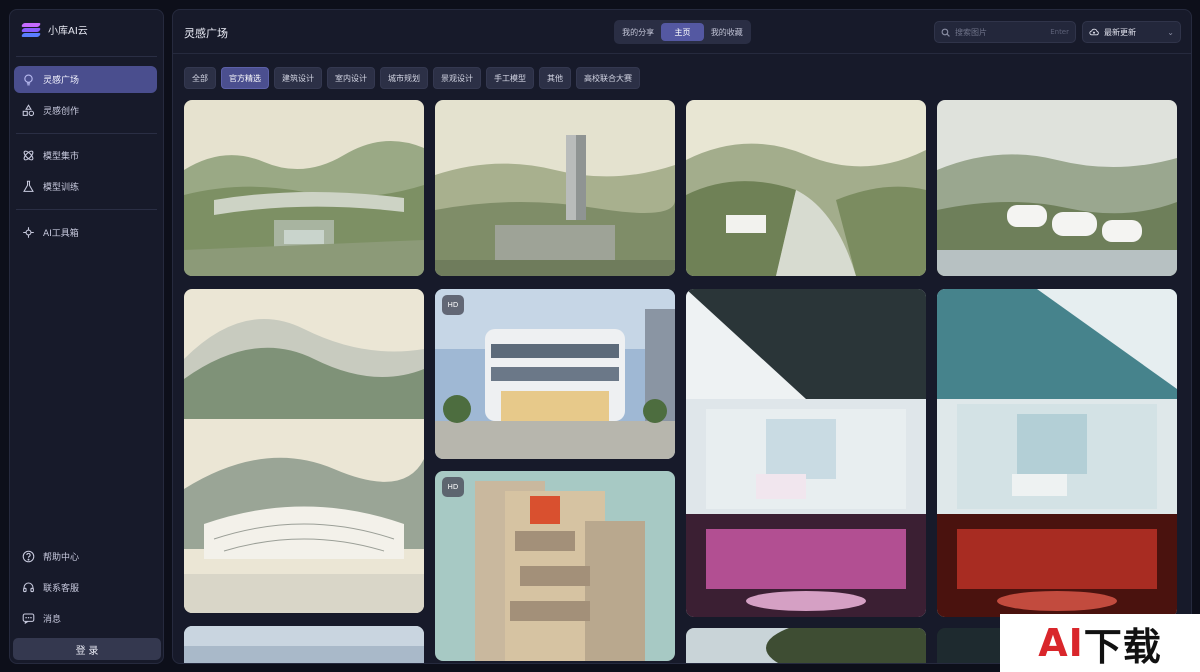 The image size is (1200, 672). What do you see at coordinates (608, 78) in the screenshot?
I see `filter-university-contest: 高校联合大赛` at bounding box center [608, 78].